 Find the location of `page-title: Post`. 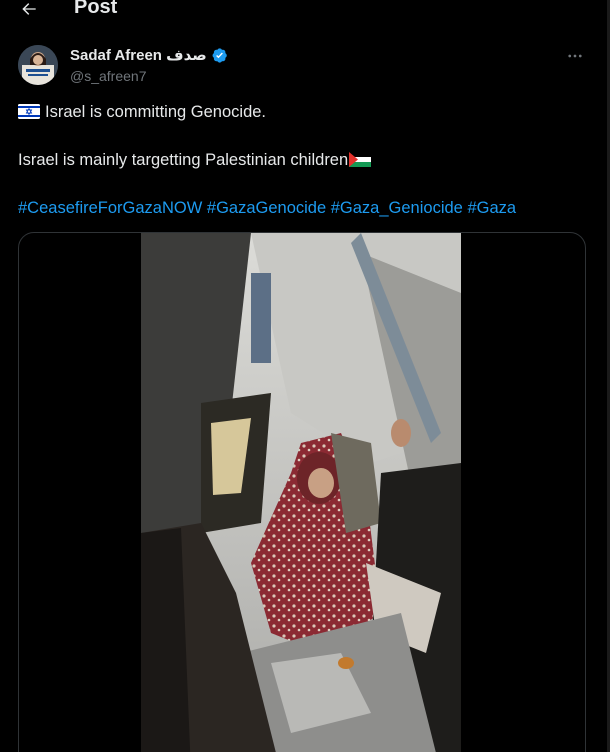

page-title: Post is located at coordinates (96, 9).